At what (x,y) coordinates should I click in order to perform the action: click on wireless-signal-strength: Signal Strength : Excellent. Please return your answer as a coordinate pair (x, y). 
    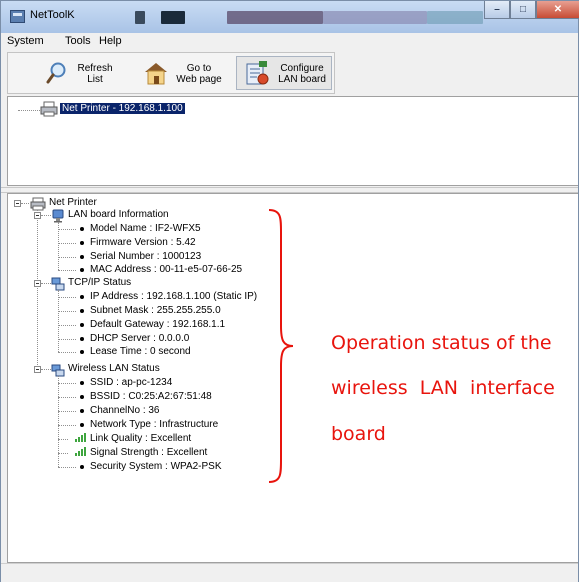
    Looking at the image, I should click on (149, 452).